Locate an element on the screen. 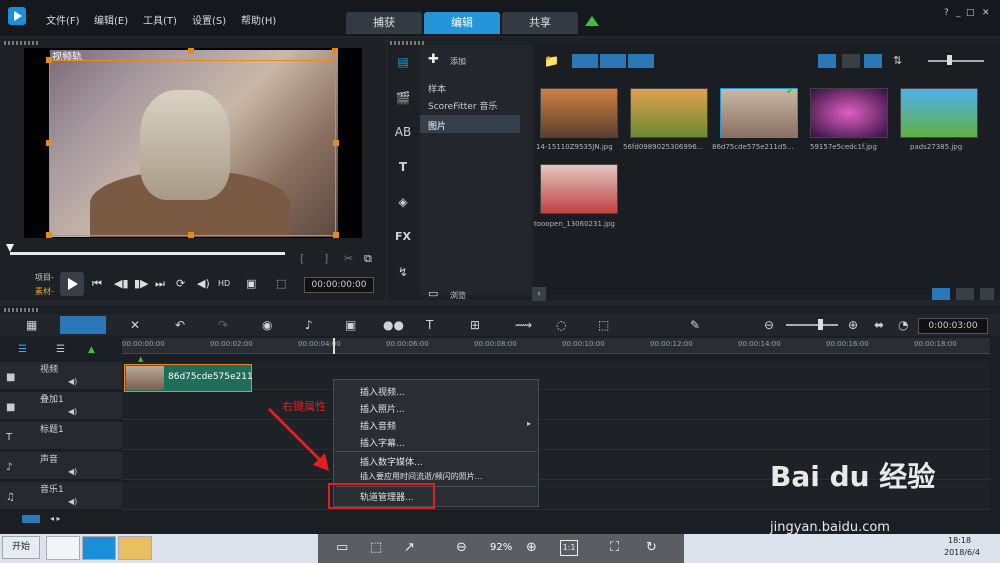 The image size is (1000, 563). hd-icon: HD is located at coordinates (224, 283).